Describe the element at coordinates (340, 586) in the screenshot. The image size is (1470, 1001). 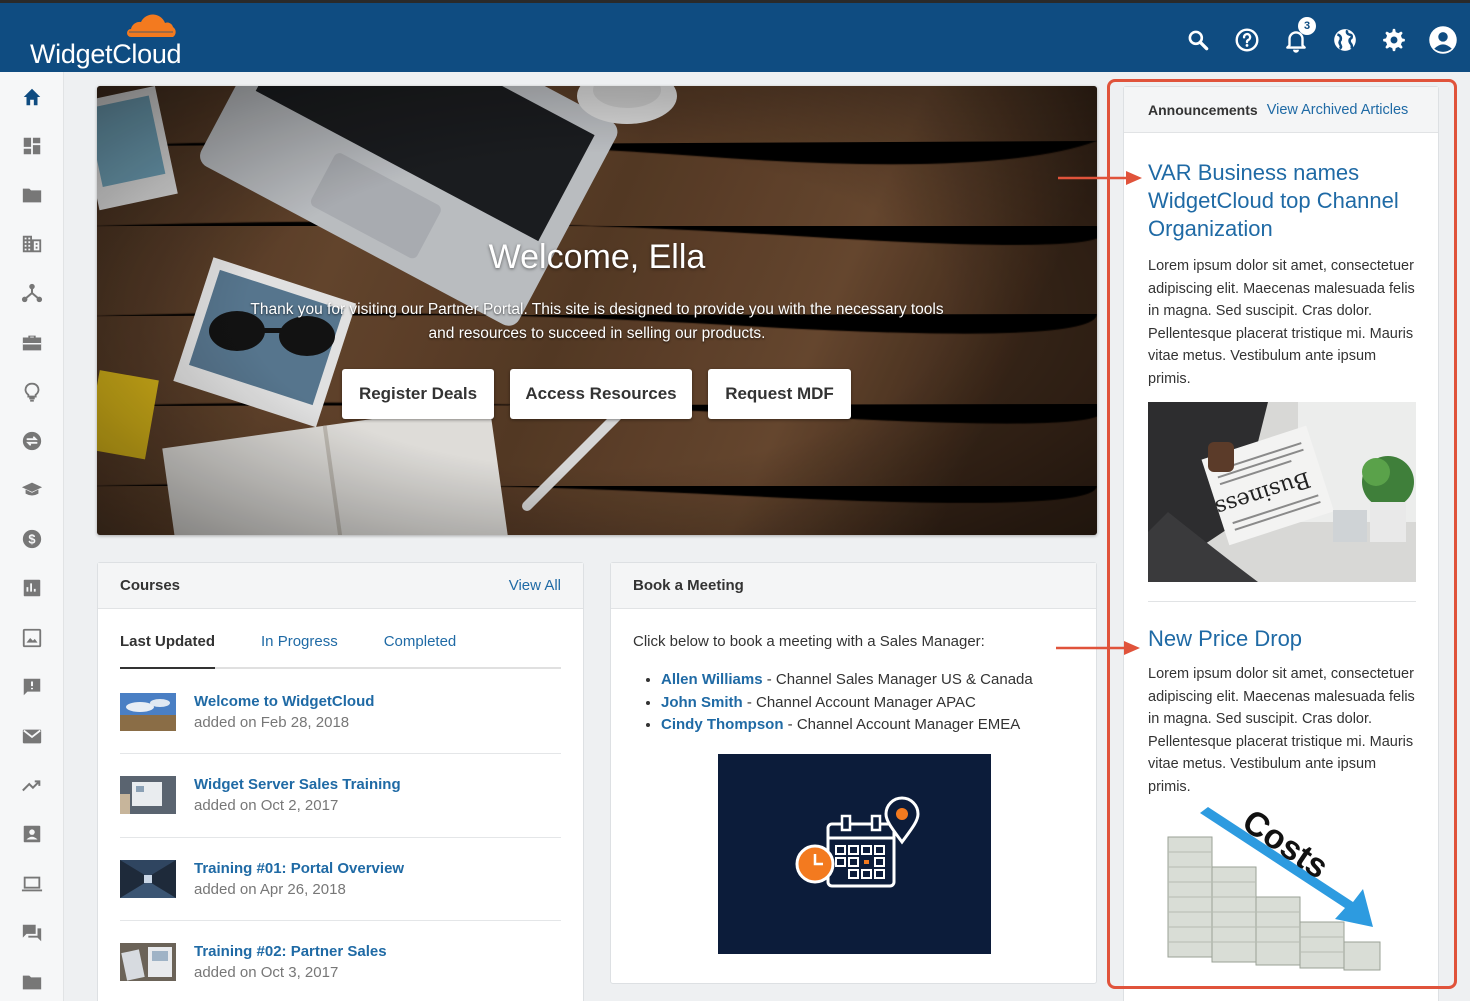
I see `courses-header: Courses View All` at that location.